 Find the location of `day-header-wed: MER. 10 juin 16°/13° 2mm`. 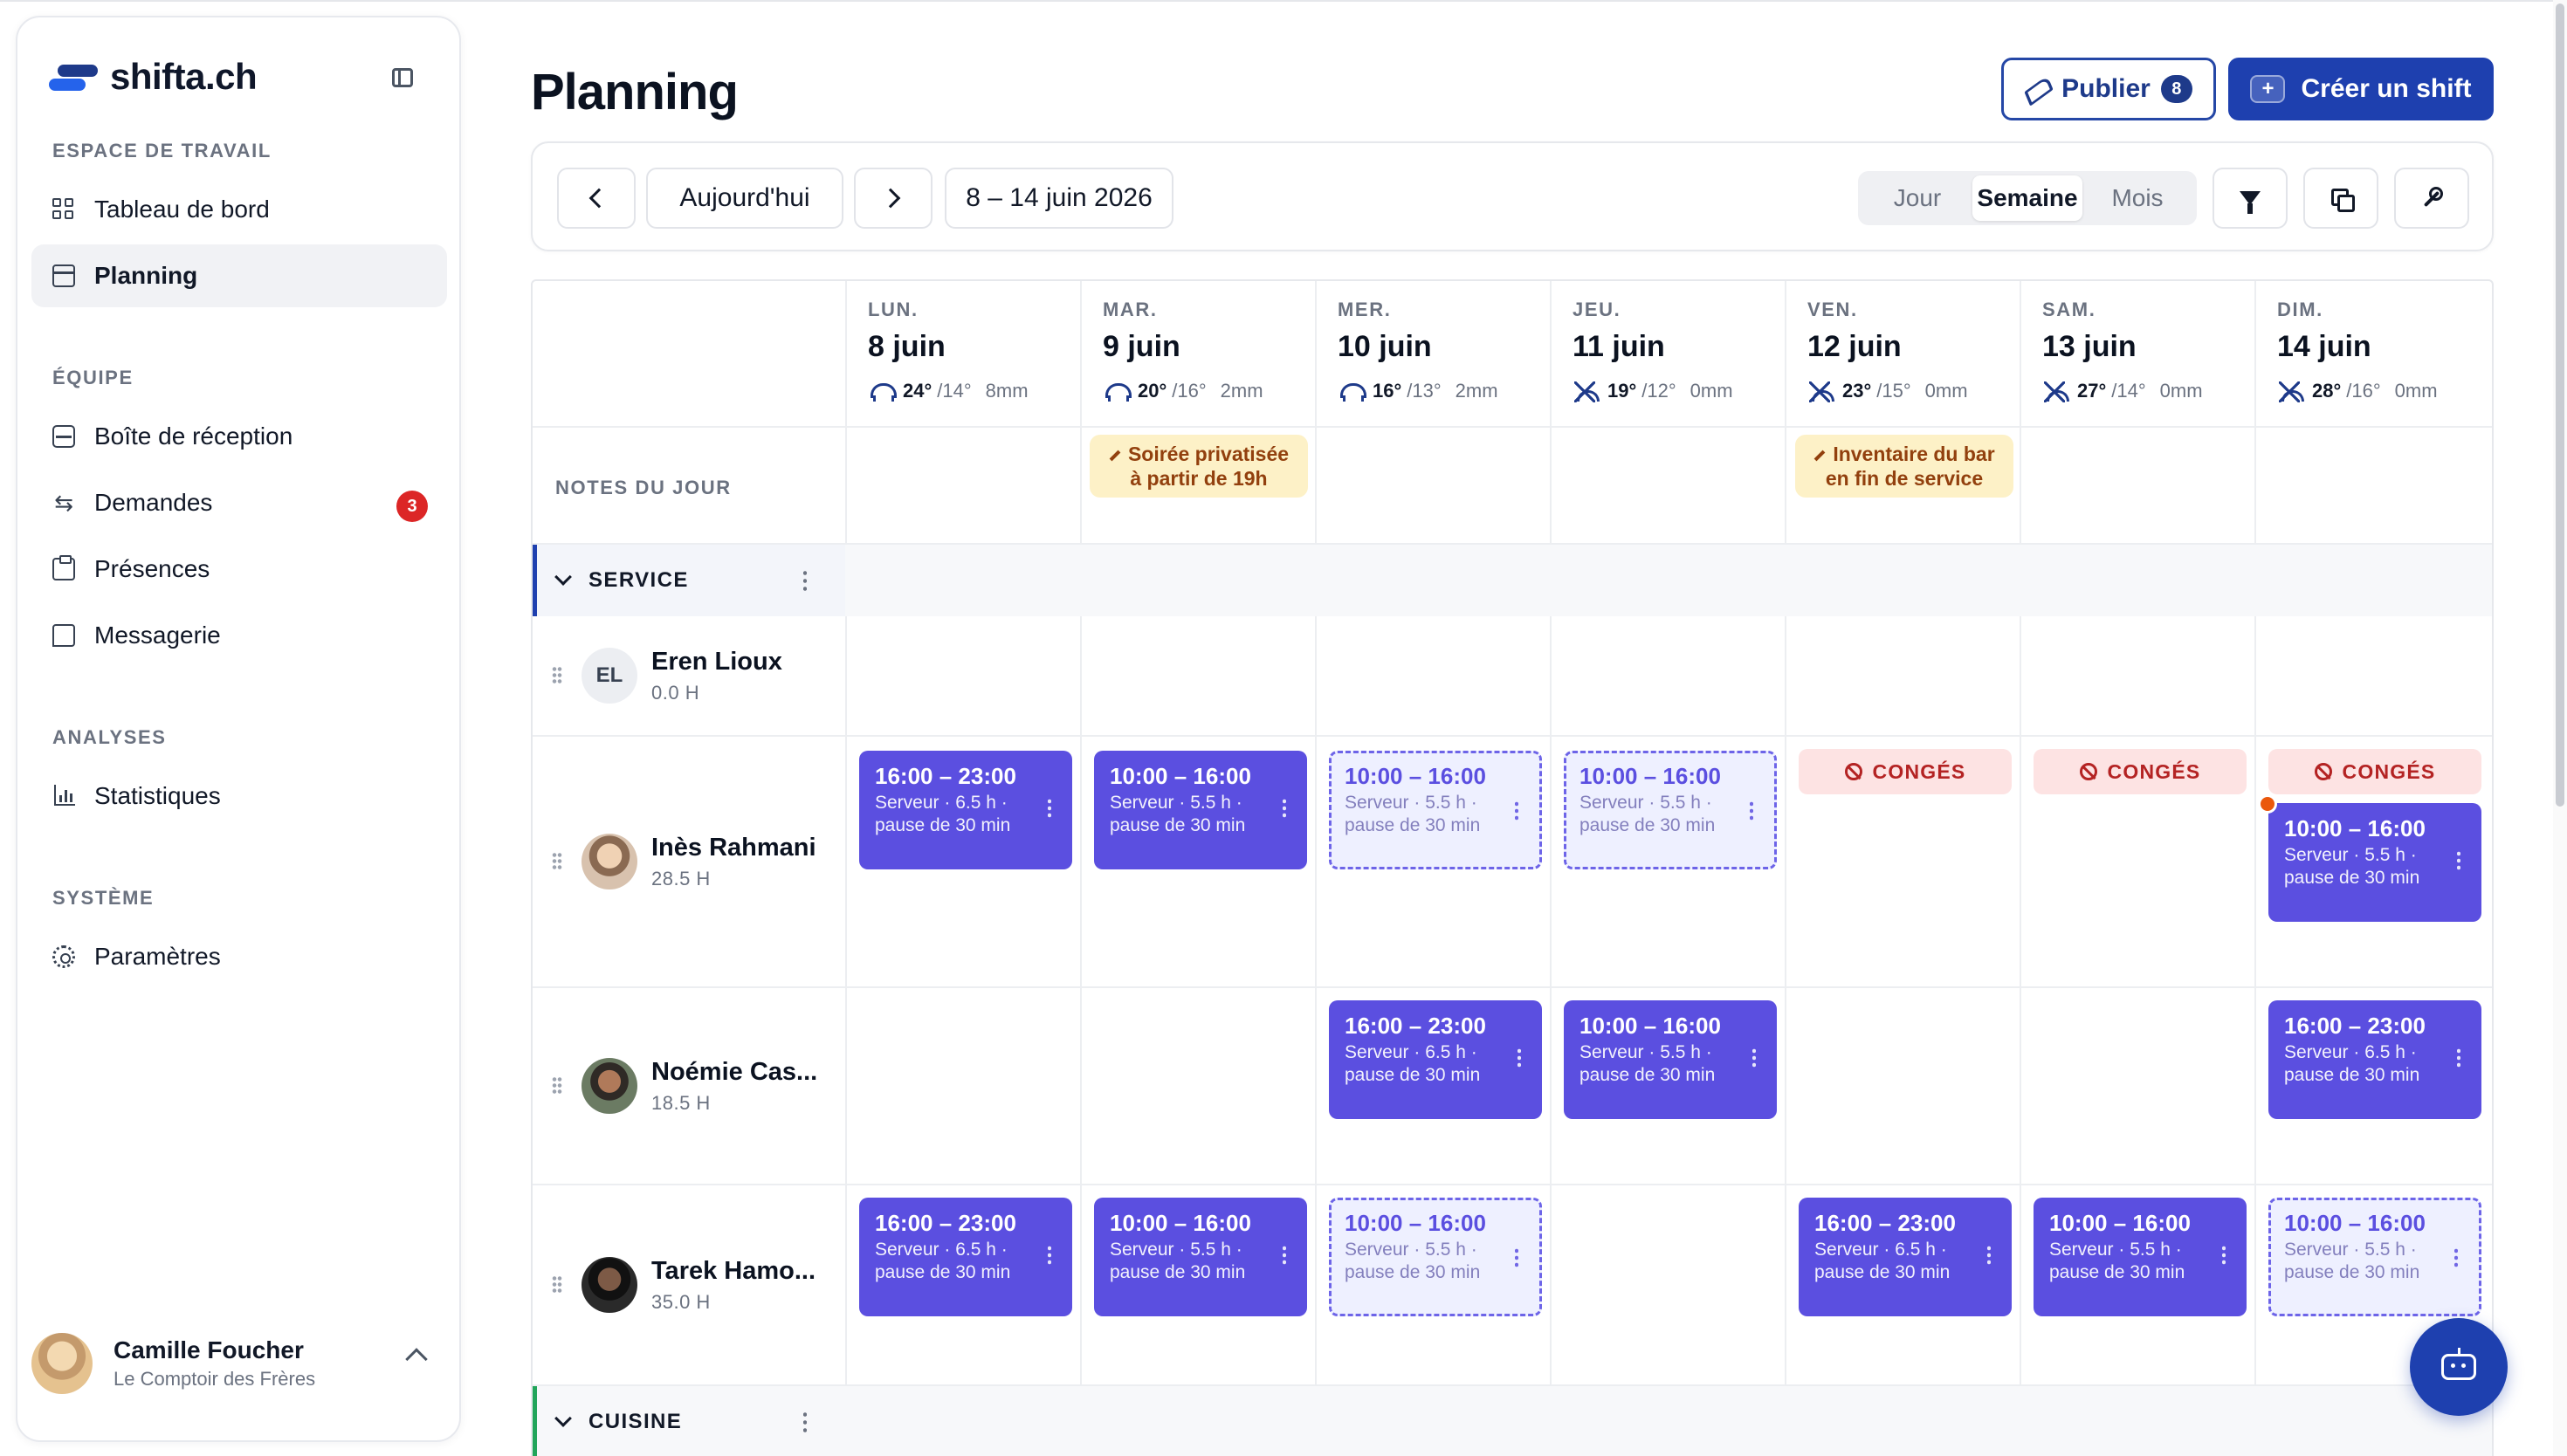

day-header-wed: MER. 10 juin 16°/13° 2mm is located at coordinates (1434, 353).